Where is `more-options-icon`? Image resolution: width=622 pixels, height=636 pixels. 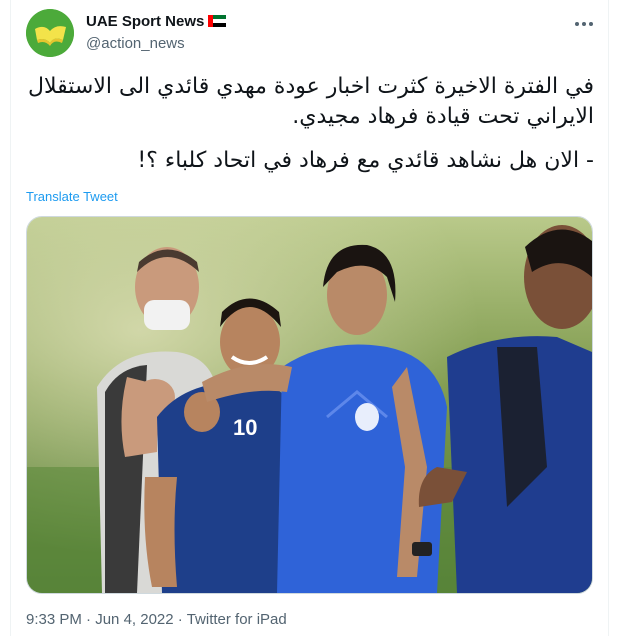
more-options-icon is located at coordinates (584, 24).